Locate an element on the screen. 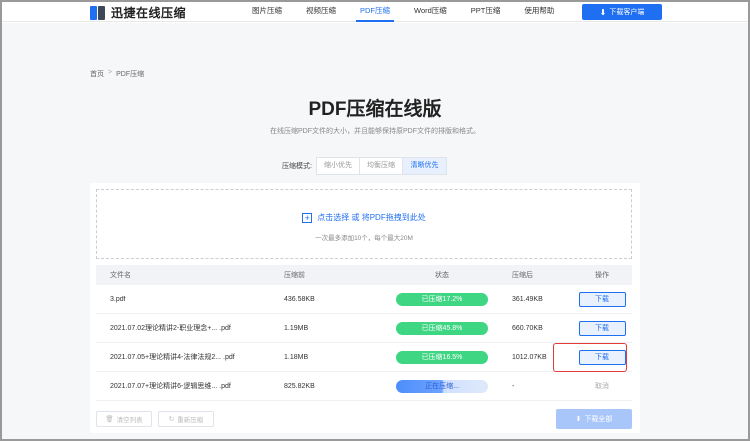 The height and width of the screenshot is (441, 750). upload-main-text: 点击选择 或 将PDF拖拽到此处 is located at coordinates (371, 217).